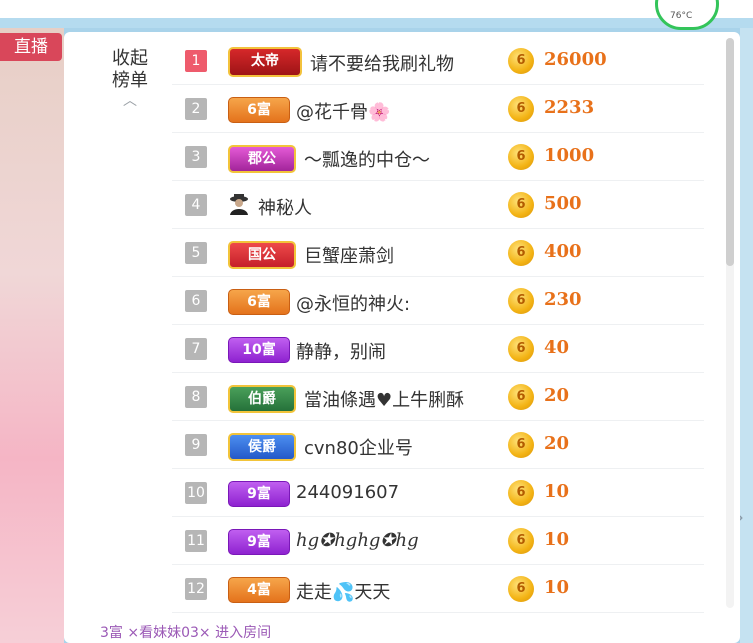  I want to click on user-name: @花千骨🌸, so click(343, 111).